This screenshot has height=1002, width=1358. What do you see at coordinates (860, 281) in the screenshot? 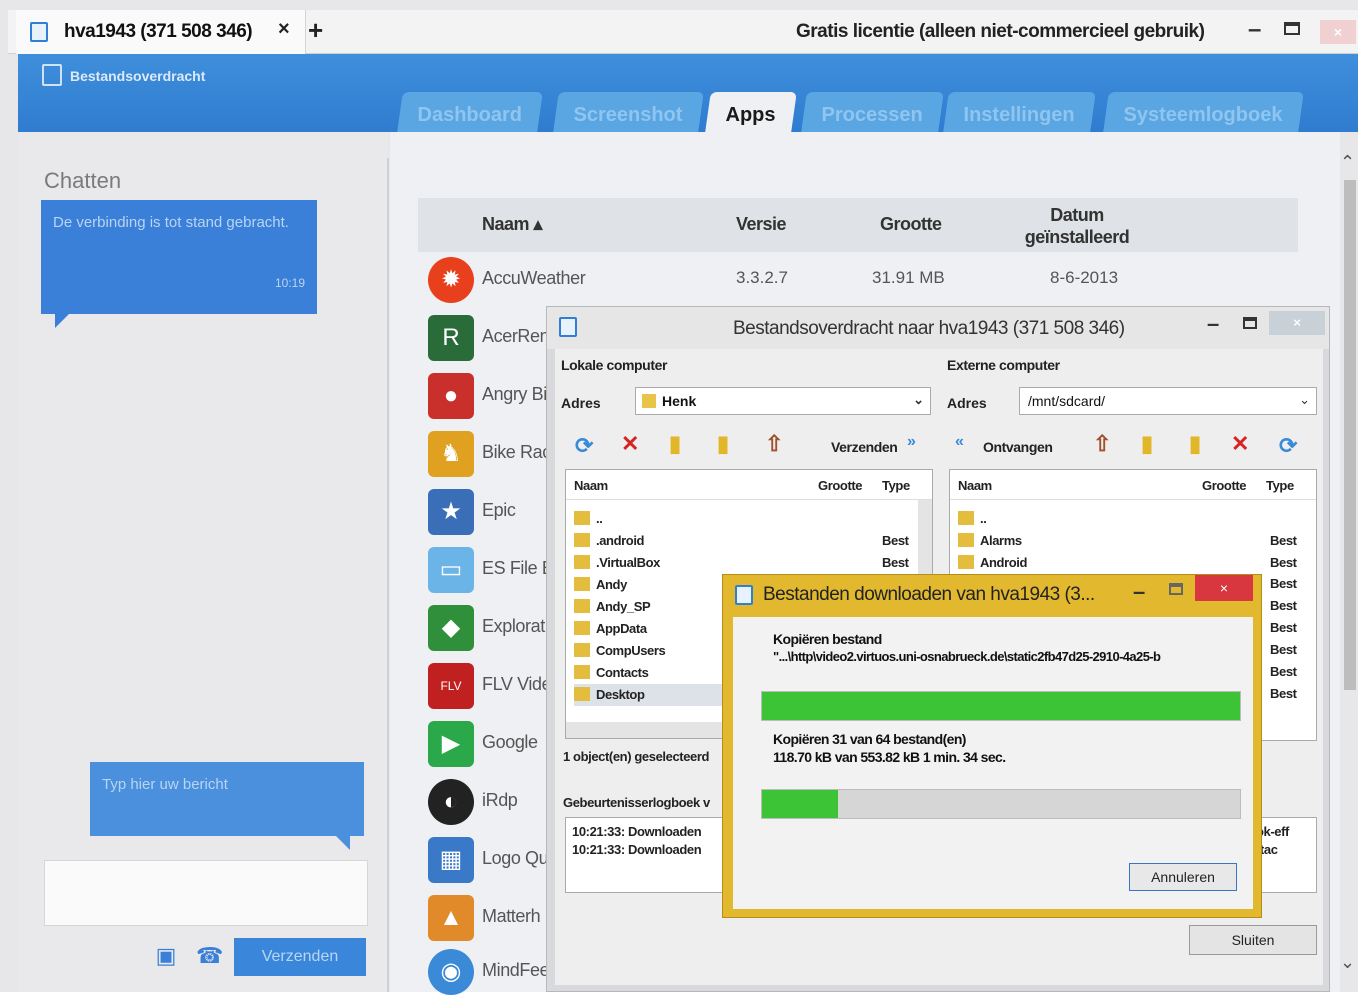
I see `table-row: ✹ AccuWeather 3.3.2.7 31.91 MB 8-6-2013` at bounding box center [860, 281].